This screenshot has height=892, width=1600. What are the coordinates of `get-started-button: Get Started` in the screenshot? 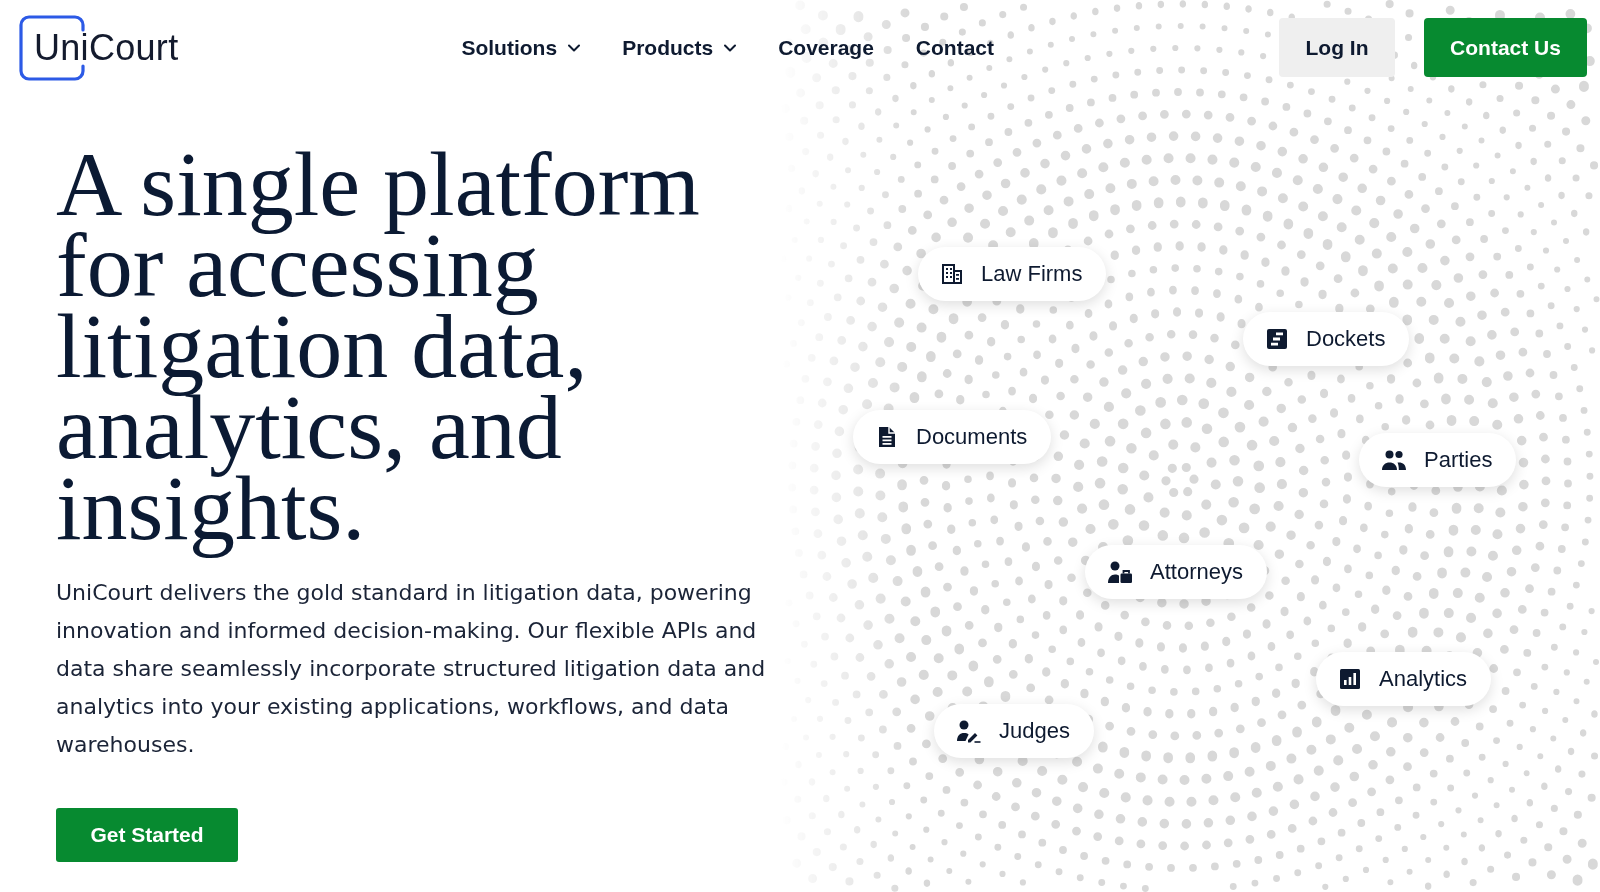 It's located at (147, 835).